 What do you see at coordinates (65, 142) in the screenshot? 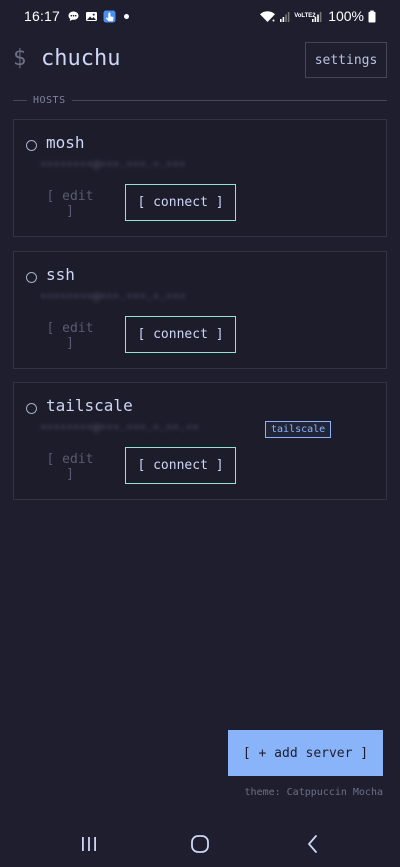
I see `host-name: mosh` at bounding box center [65, 142].